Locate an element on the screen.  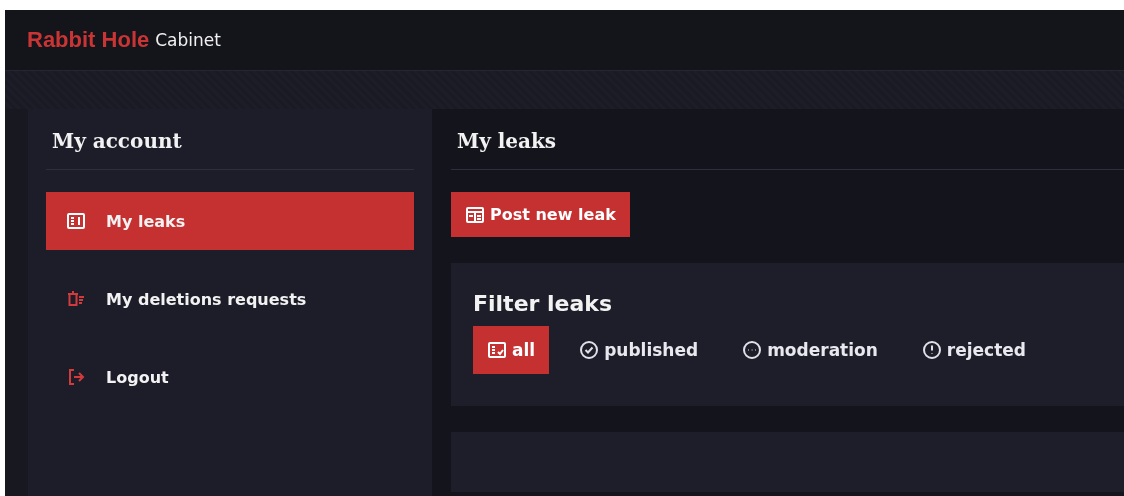
ellipsis-circle-icon is located at coordinates (752, 350).